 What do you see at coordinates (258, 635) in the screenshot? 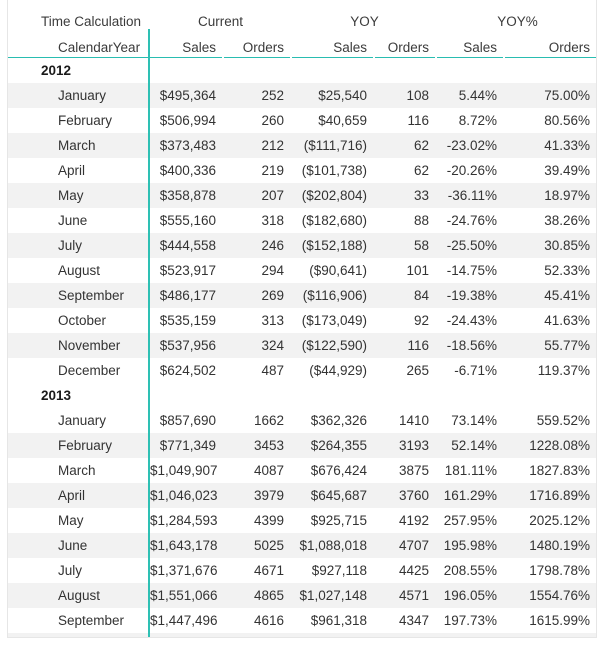
I see `cell-current-orders: 5300` at bounding box center [258, 635].